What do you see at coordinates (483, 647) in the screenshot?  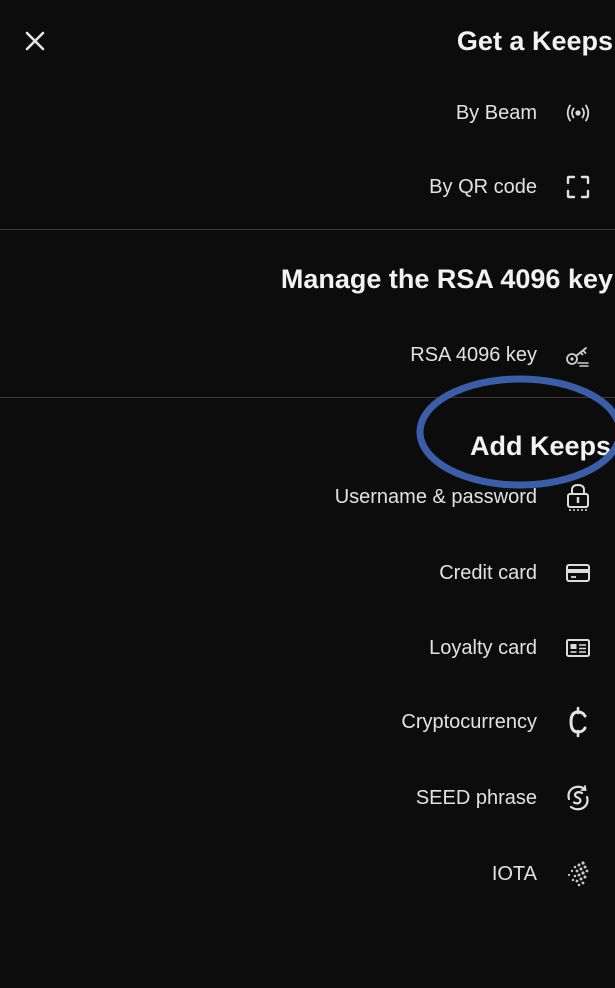 I see `menu-item-label: Loyalty card` at bounding box center [483, 647].